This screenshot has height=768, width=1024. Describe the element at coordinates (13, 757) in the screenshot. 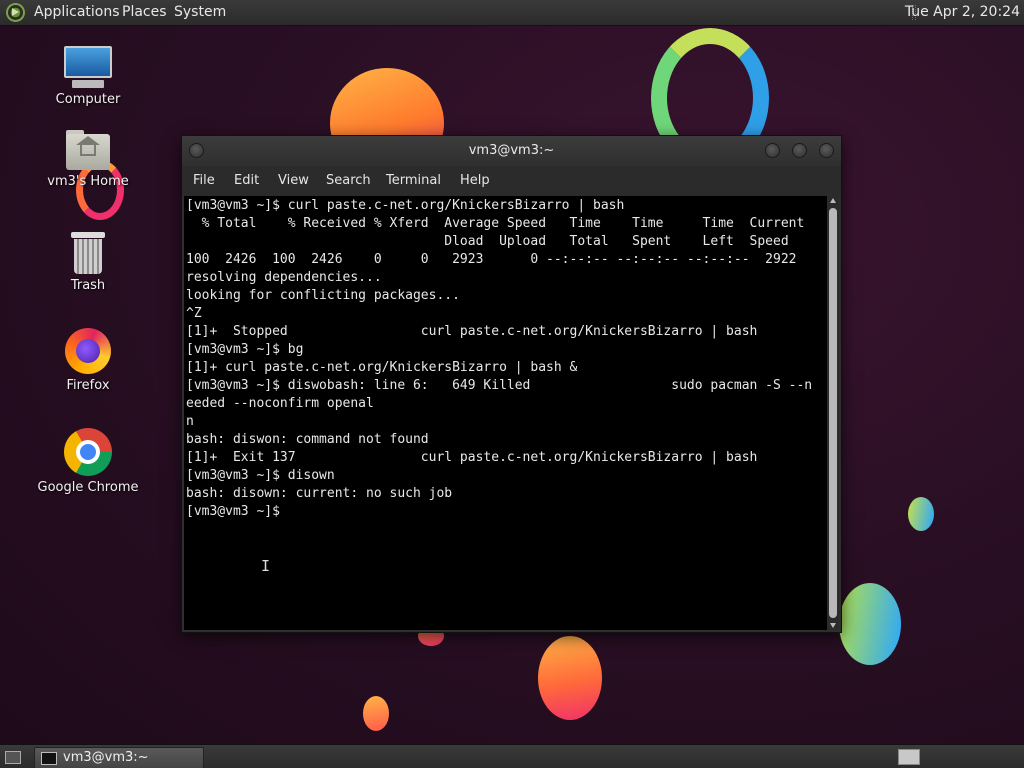

I see `show-desktop-icon` at that location.